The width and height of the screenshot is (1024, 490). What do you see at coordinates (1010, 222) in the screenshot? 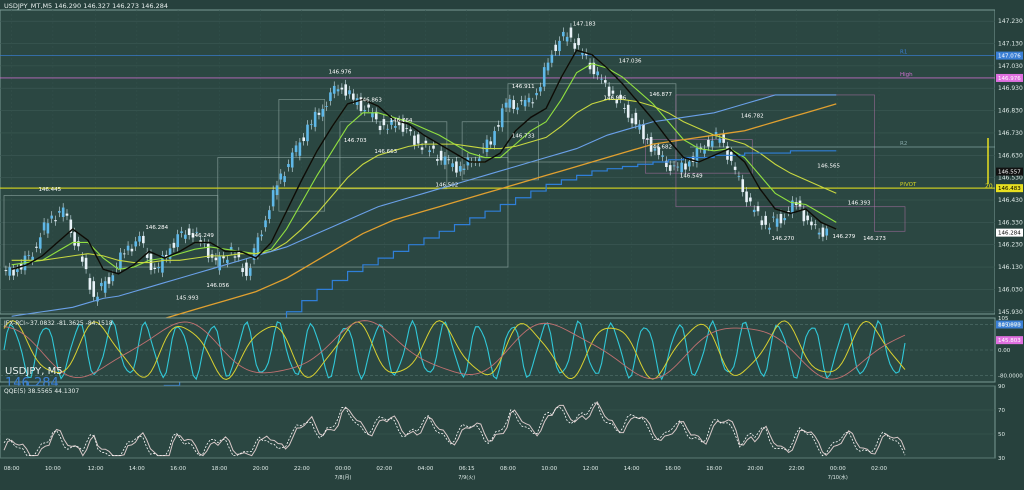
I see `price-tick-label: 146.330` at bounding box center [1010, 222].